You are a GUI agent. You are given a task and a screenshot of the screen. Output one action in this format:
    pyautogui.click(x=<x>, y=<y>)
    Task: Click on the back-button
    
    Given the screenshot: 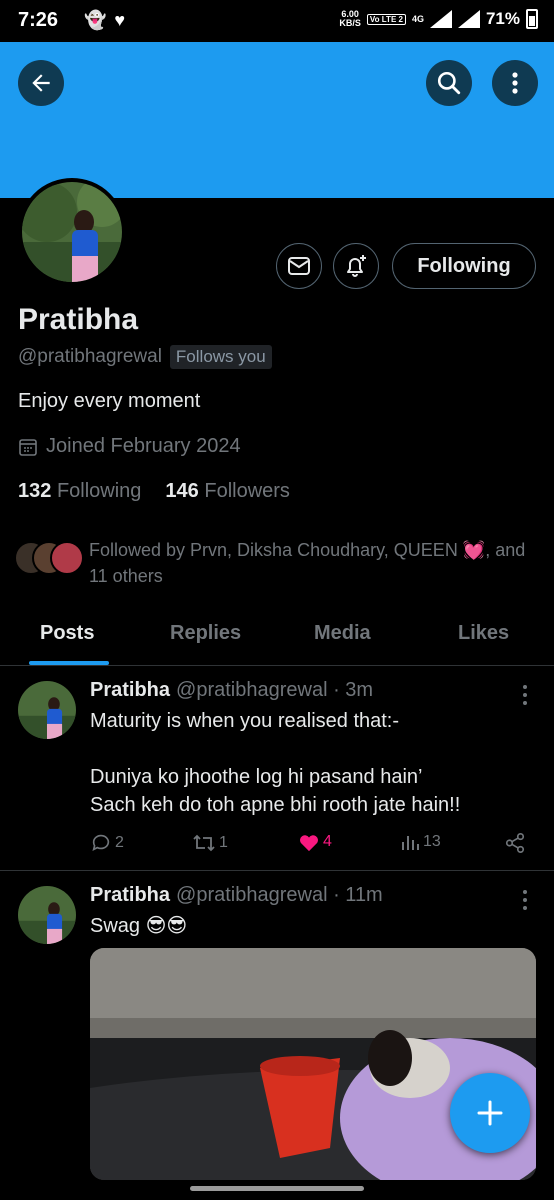 What is the action you would take?
    pyautogui.click(x=41, y=83)
    